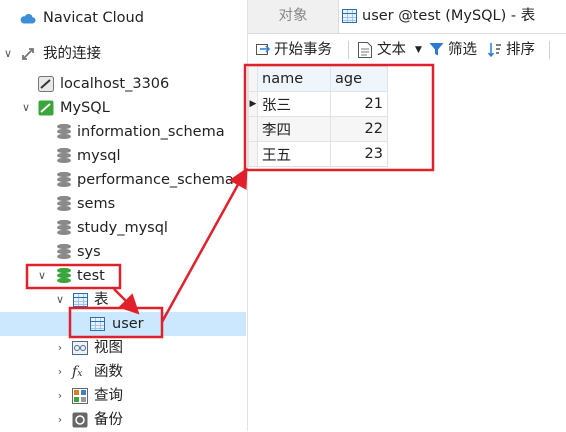  Describe the element at coordinates (91, 276) in the screenshot. I see `database-label: test` at that location.